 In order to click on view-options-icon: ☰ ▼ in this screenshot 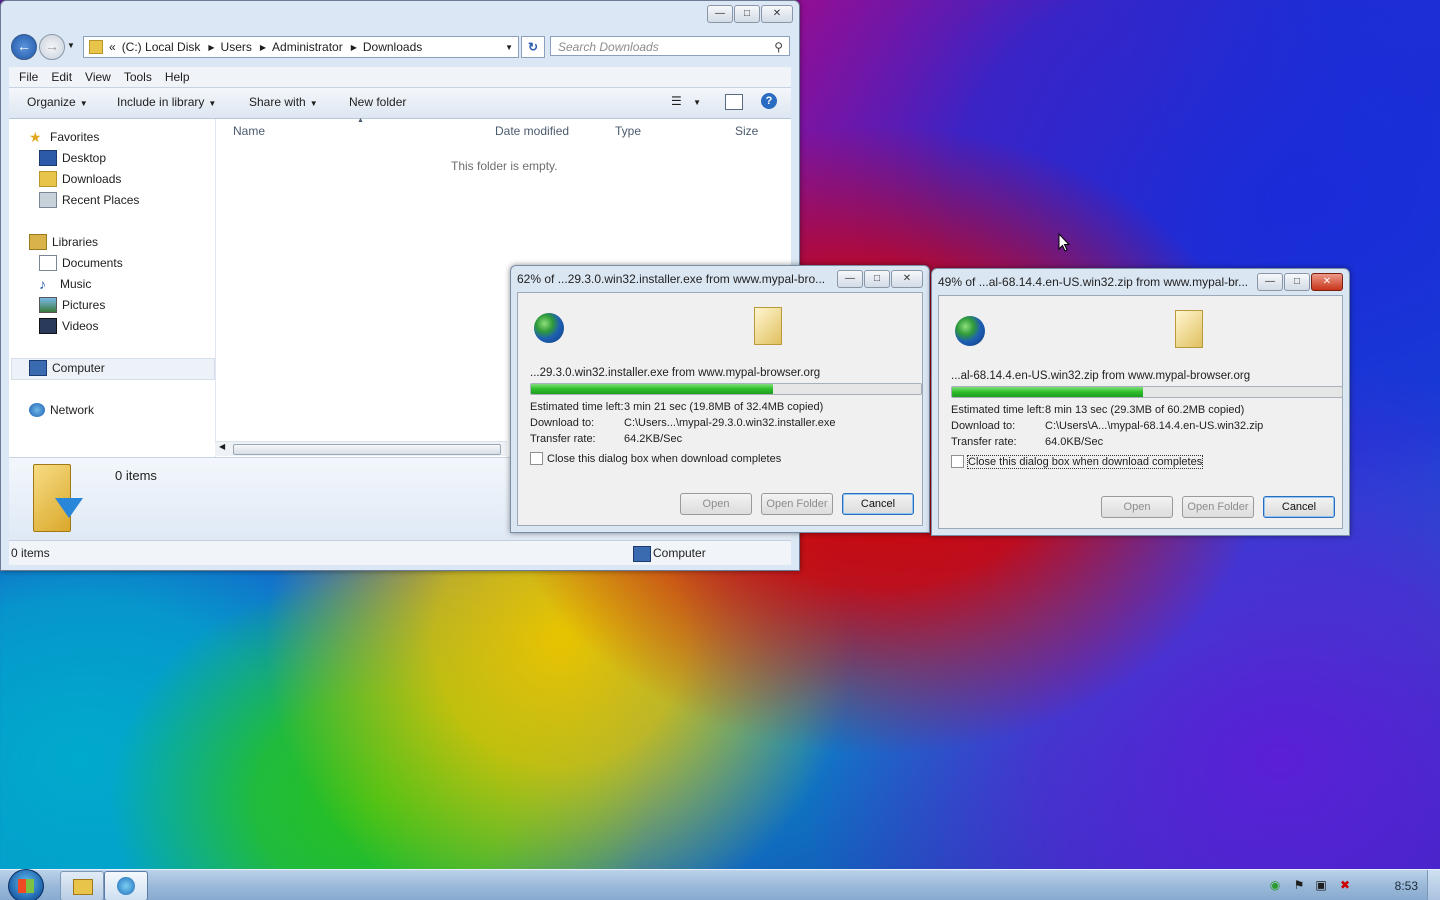, I will do `click(686, 101)`.